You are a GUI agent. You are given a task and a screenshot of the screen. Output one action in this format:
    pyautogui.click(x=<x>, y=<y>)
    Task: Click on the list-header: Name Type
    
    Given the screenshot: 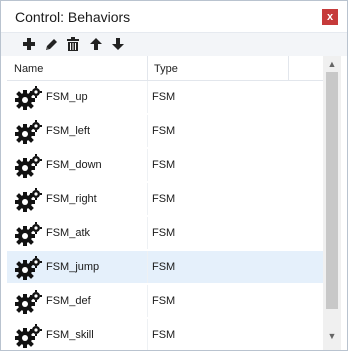 What is the action you would take?
    pyautogui.click(x=165, y=68)
    